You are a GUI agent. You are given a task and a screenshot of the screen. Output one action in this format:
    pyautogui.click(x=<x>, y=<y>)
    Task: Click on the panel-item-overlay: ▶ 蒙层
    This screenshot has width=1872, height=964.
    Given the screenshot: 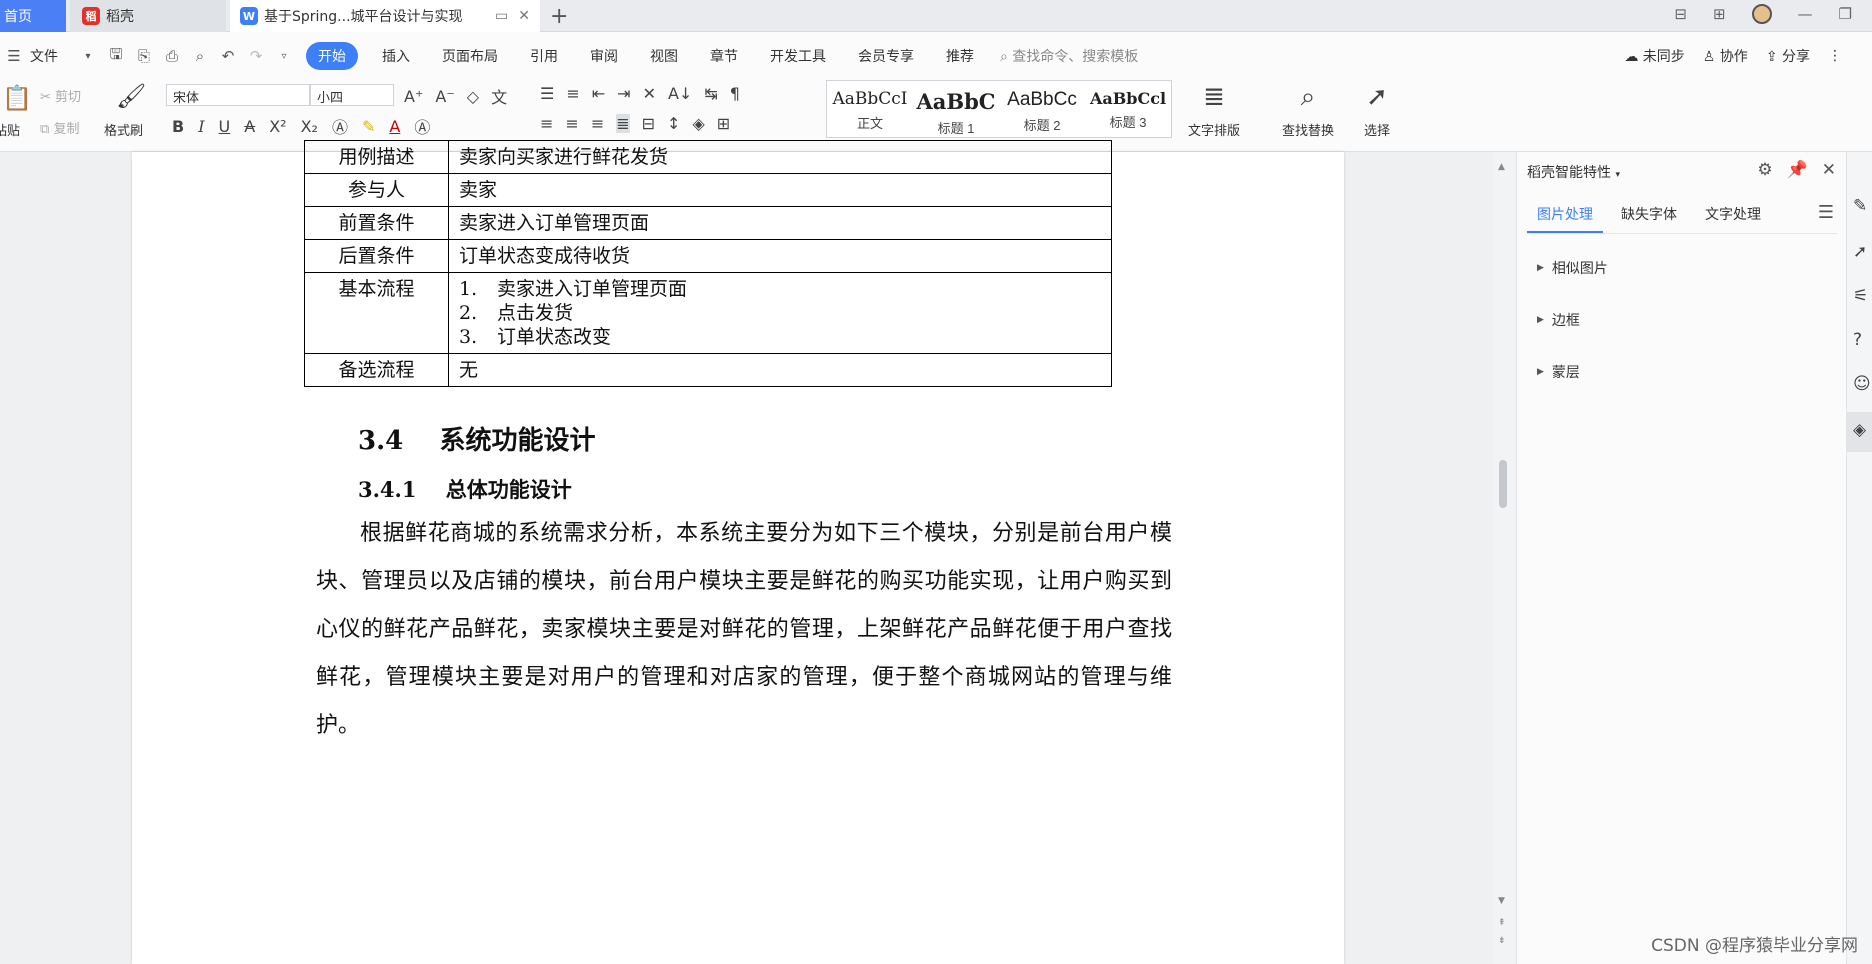 What is the action you would take?
    pyautogui.click(x=1558, y=372)
    